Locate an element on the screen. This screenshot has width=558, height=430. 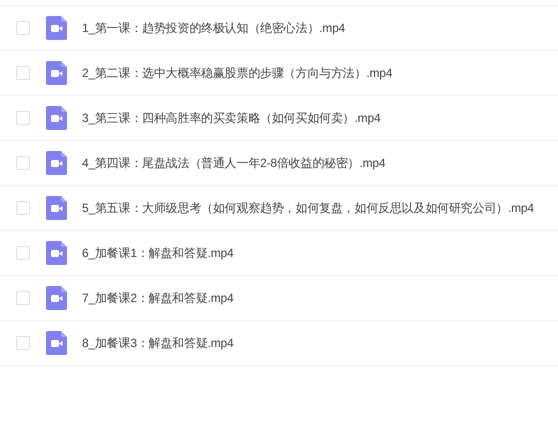
file-name: 7_加餐课2：解盘和答疑.mp4 is located at coordinates (158, 298).